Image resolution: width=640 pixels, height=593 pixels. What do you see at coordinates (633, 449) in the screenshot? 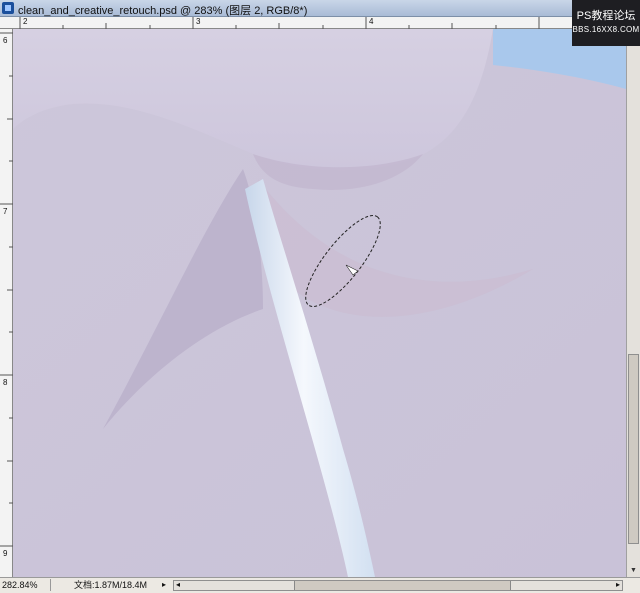
I see `vertical-scroll-thumb` at bounding box center [633, 449].